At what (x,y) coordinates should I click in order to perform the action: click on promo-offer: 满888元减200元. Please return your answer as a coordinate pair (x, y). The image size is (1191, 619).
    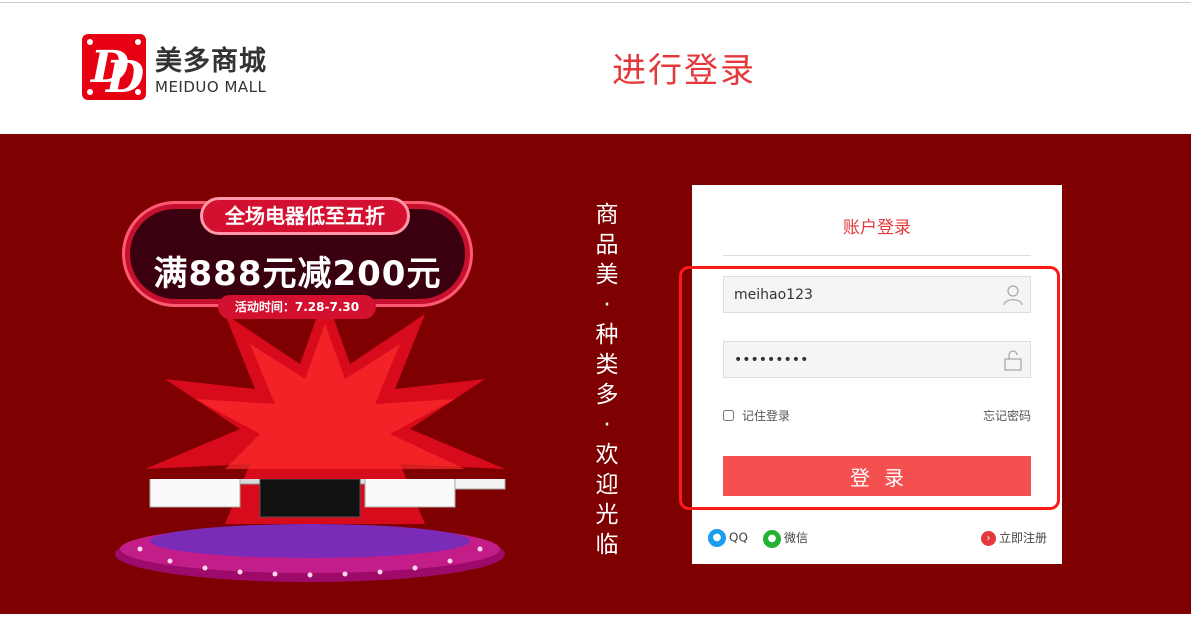
    Looking at the image, I should click on (297, 274).